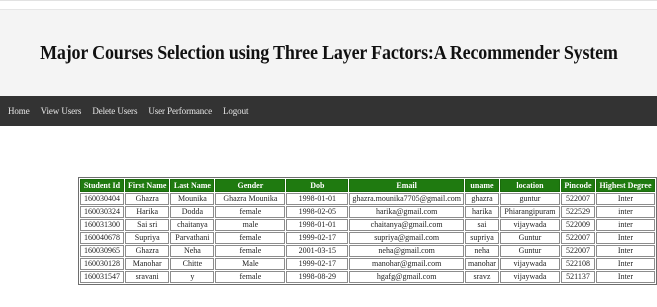  What do you see at coordinates (192, 264) in the screenshot?
I see `cell-last-name: Chitte` at bounding box center [192, 264].